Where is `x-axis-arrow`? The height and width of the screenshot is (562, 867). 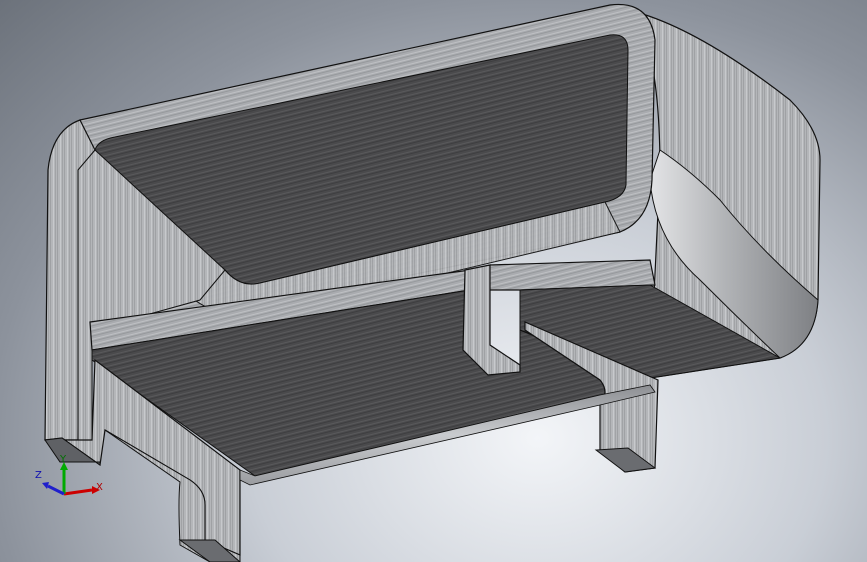
x-axis-arrow is located at coordinates (78, 492).